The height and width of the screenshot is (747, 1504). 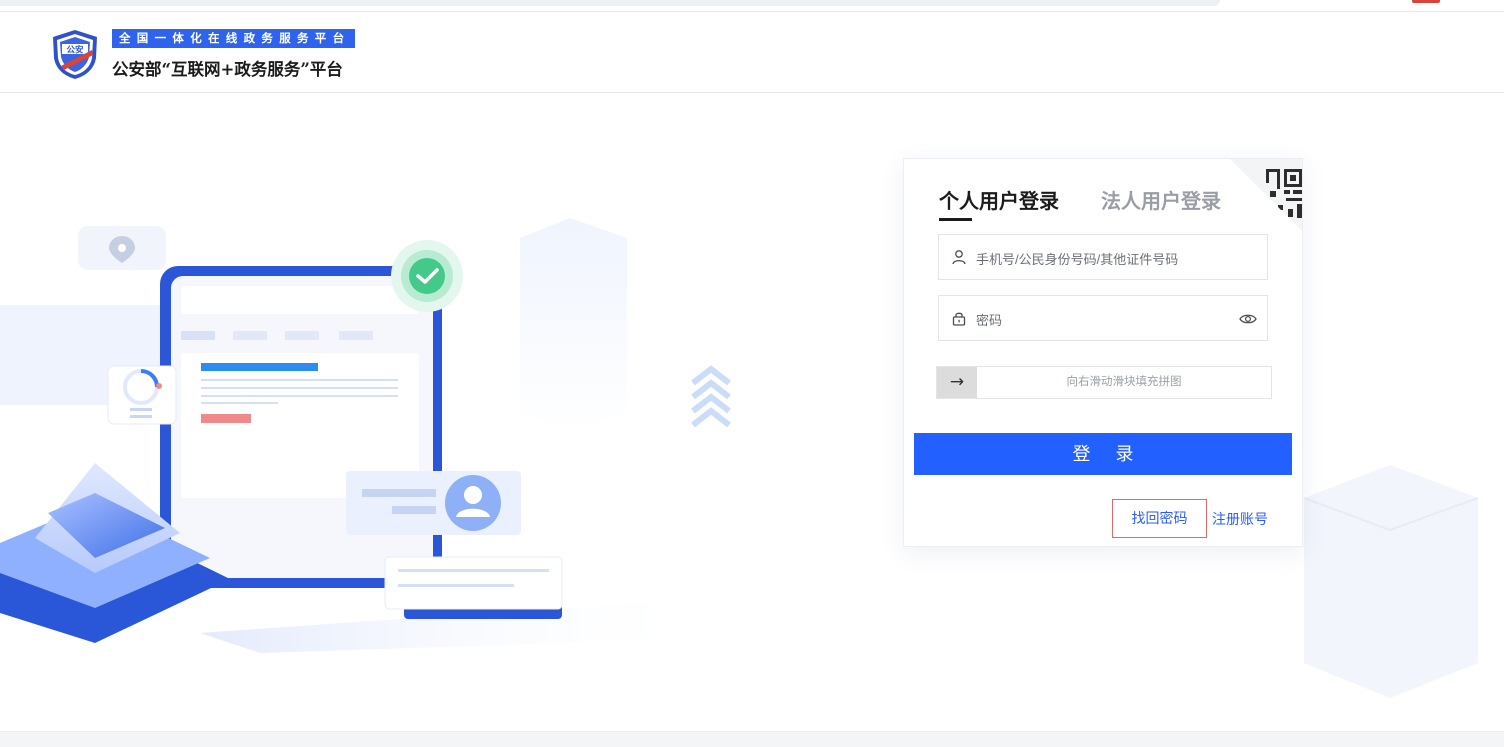 What do you see at coordinates (752, 52) in the screenshot?
I see `site-header: 公安 全国一体化在线政务服务平台 公安部“互联网+政务服务”平台` at bounding box center [752, 52].